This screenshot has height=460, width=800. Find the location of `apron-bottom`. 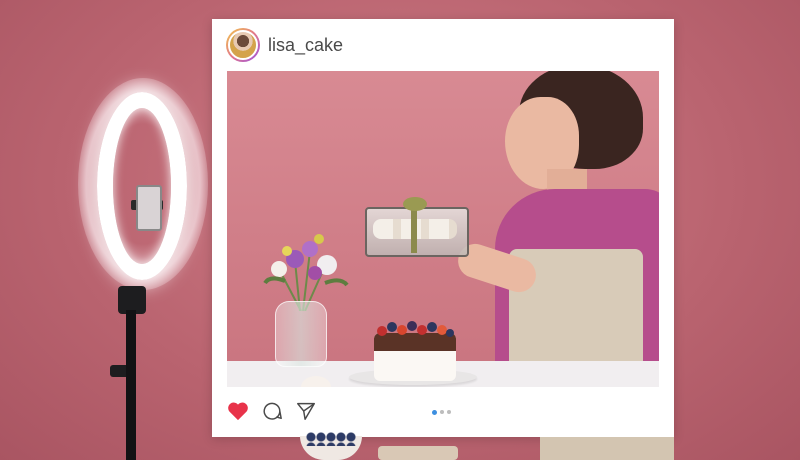

apron-bottom is located at coordinates (607, 448).